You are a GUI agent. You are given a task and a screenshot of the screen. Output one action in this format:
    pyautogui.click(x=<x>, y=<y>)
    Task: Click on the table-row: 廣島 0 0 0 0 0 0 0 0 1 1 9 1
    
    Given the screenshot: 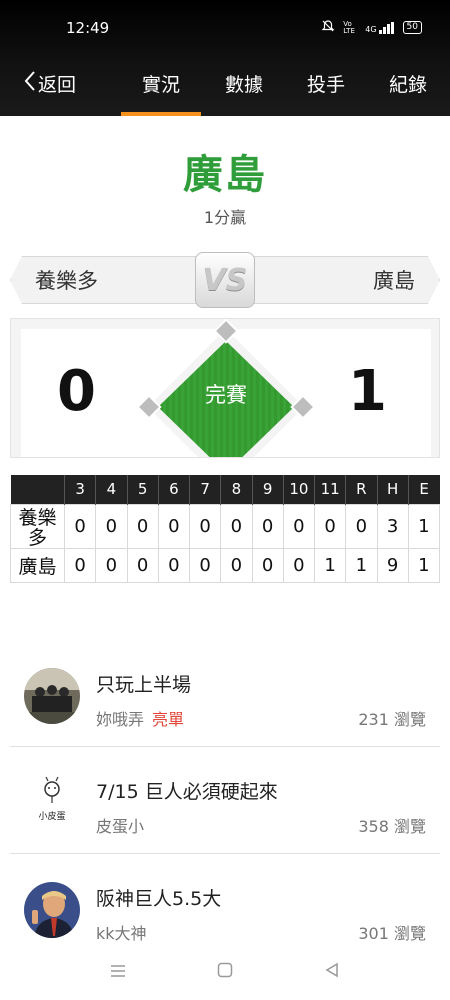 What is the action you would take?
    pyautogui.click(x=225, y=565)
    